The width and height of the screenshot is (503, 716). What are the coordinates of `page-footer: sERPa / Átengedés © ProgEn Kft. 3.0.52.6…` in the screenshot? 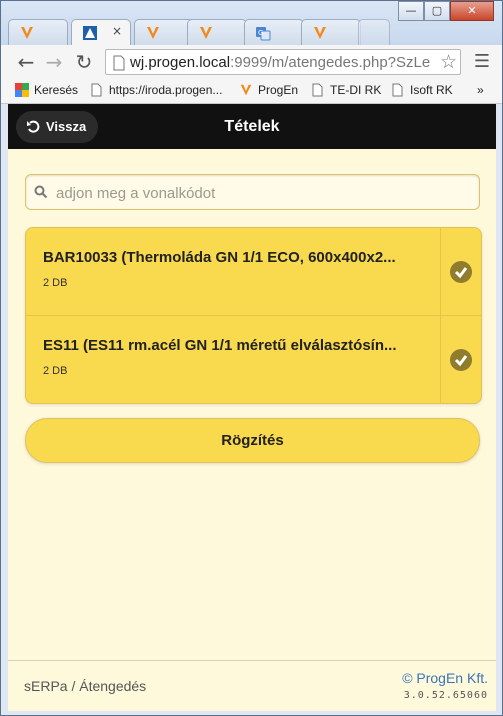 It's located at (252, 685).